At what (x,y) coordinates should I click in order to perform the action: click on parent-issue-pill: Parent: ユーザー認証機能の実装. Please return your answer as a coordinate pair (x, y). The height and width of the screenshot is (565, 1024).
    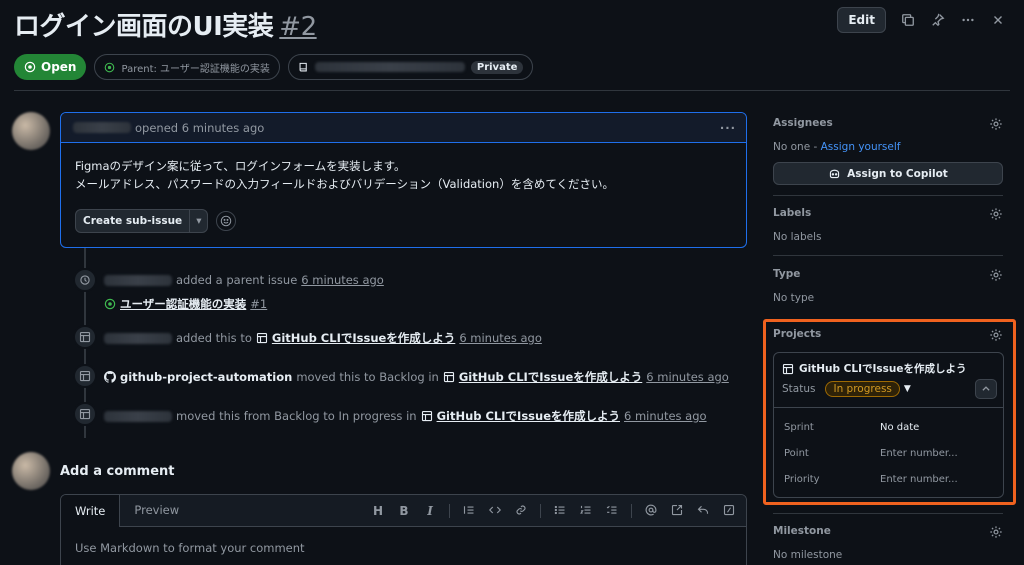
    Looking at the image, I should click on (187, 67).